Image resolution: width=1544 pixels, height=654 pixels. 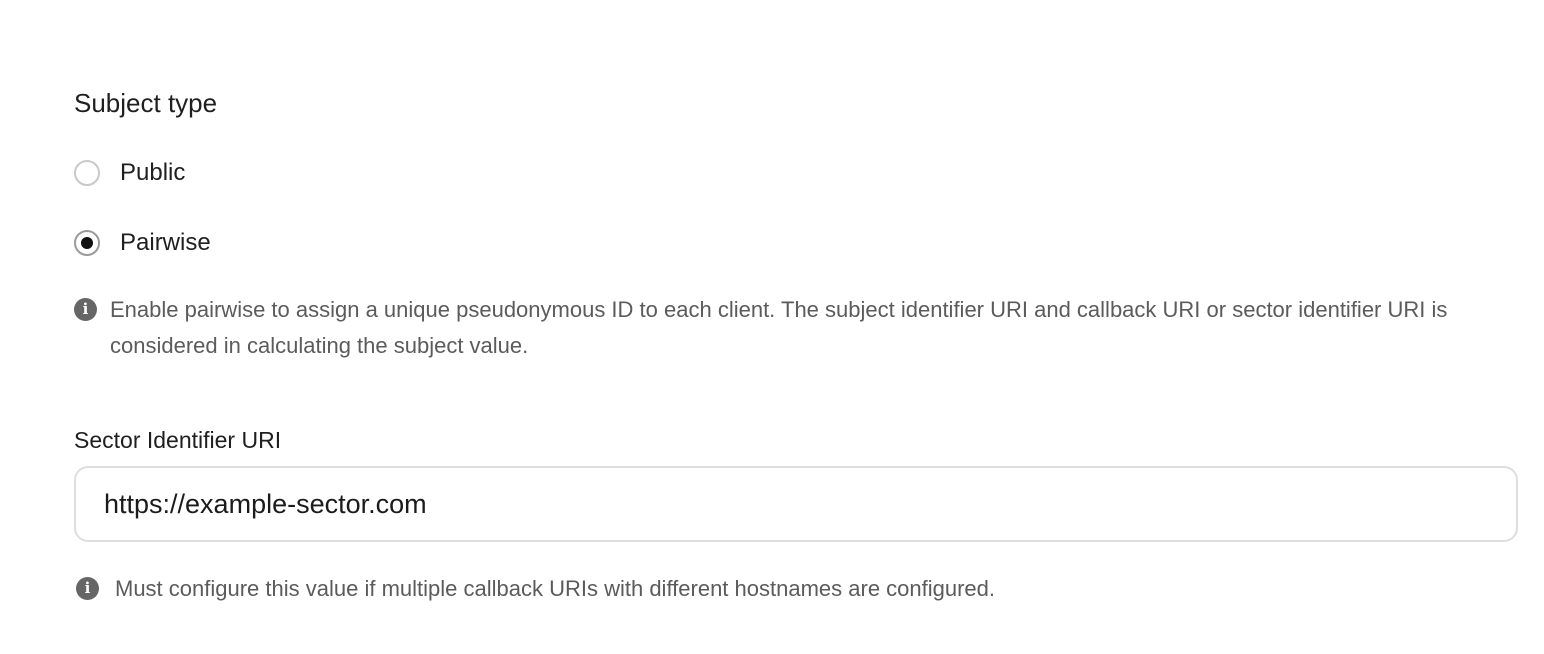 I want to click on subject-type-title: Subject type, so click(x=146, y=103).